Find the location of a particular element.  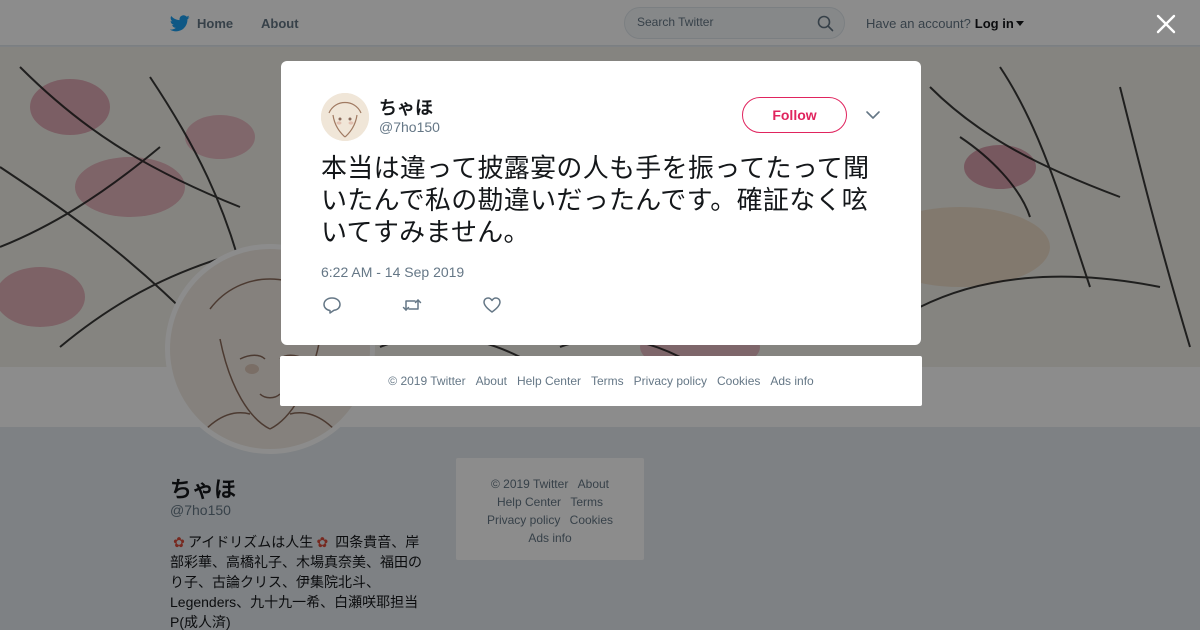

tweet-timestamp: 6:22 AM - 14 Sep 2019 is located at coordinates (392, 272).